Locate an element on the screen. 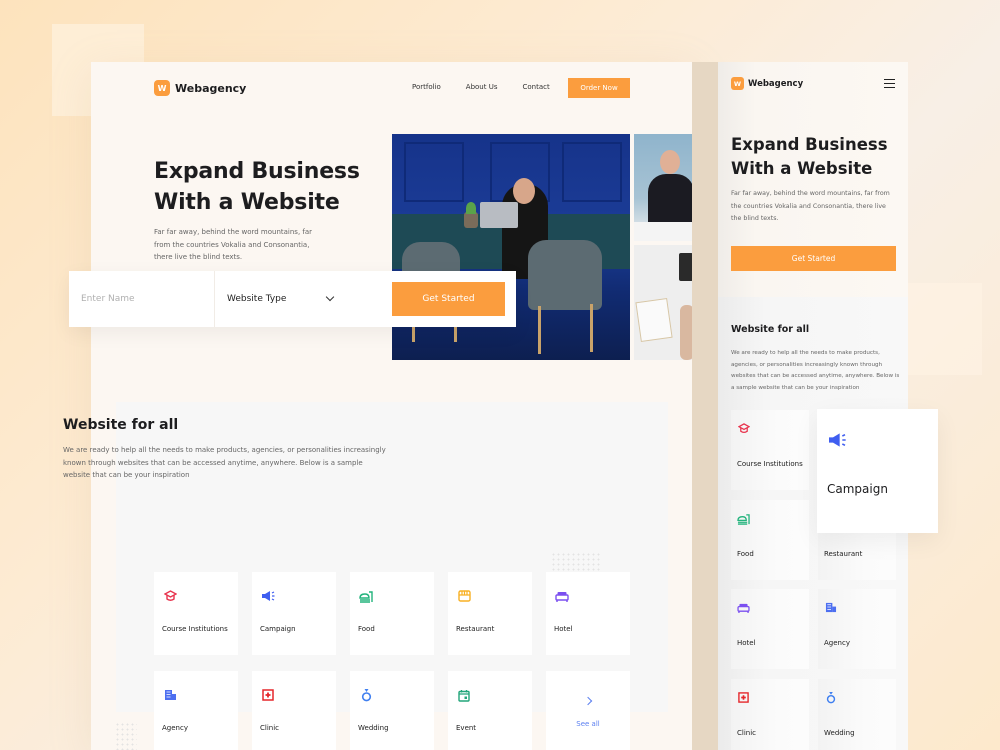  nav-link-portfolio: Portfolio is located at coordinates (426, 87).